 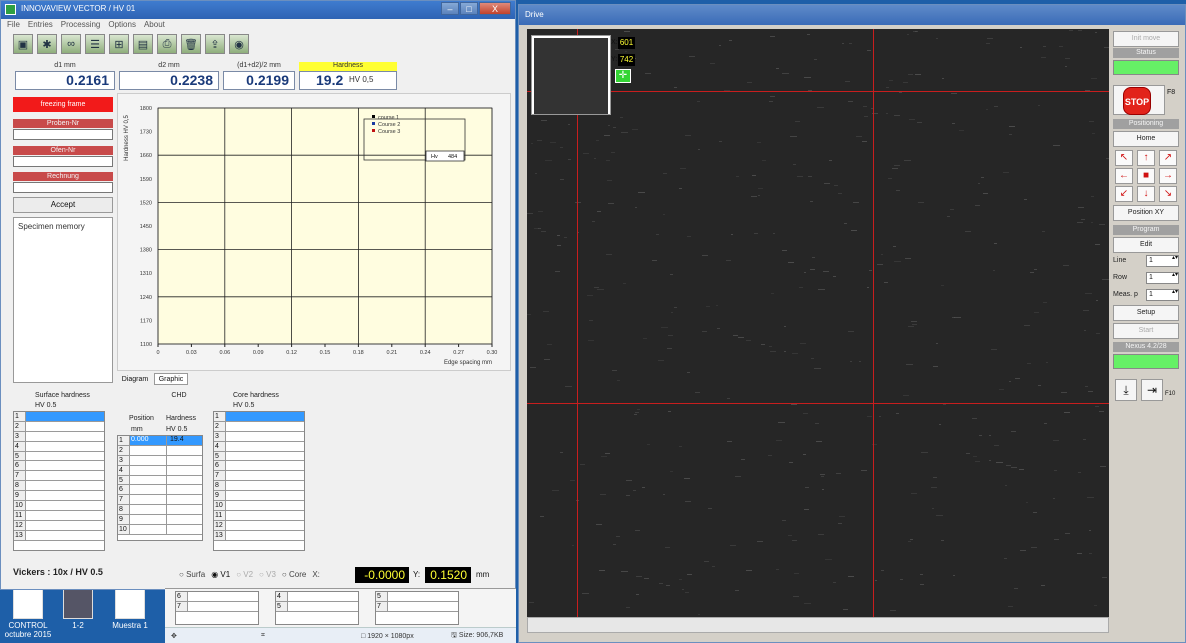 What do you see at coordinates (191, 44) in the screenshot?
I see `delete-icon: 🗑` at bounding box center [191, 44].